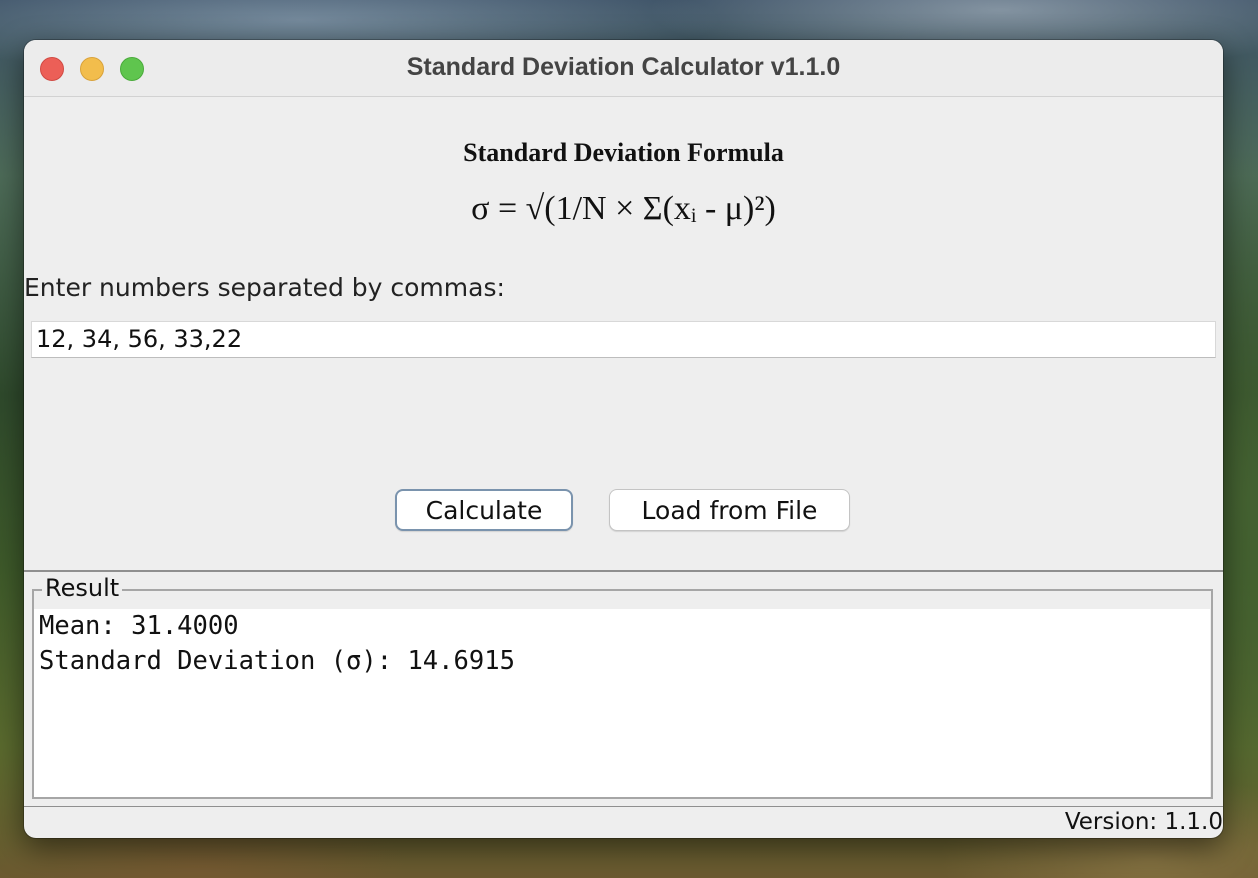 The image size is (1258, 878). I want to click on calculate-button: Calculate, so click(484, 510).